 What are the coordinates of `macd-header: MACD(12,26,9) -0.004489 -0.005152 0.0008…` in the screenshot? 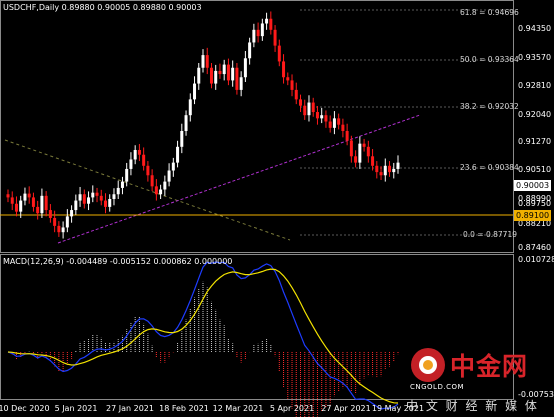 It's located at (118, 261).